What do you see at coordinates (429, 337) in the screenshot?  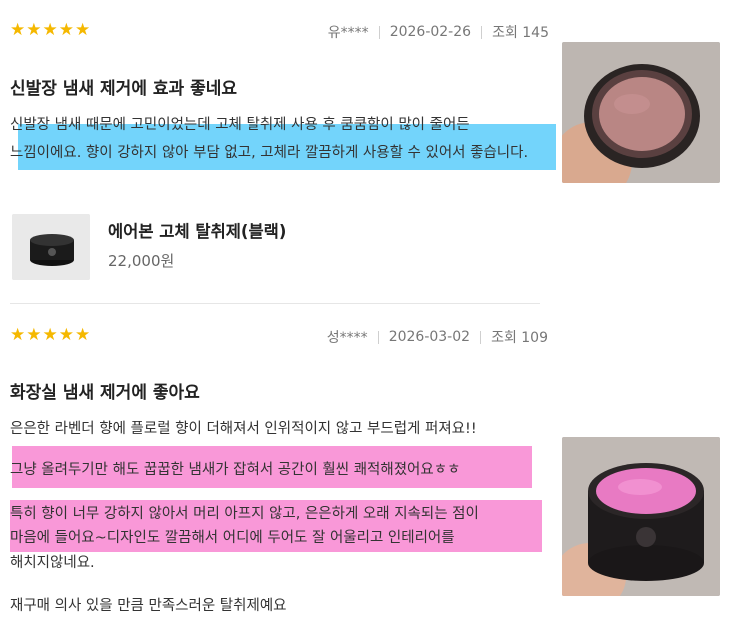 I see `review-date: 2026-03-02` at bounding box center [429, 337].